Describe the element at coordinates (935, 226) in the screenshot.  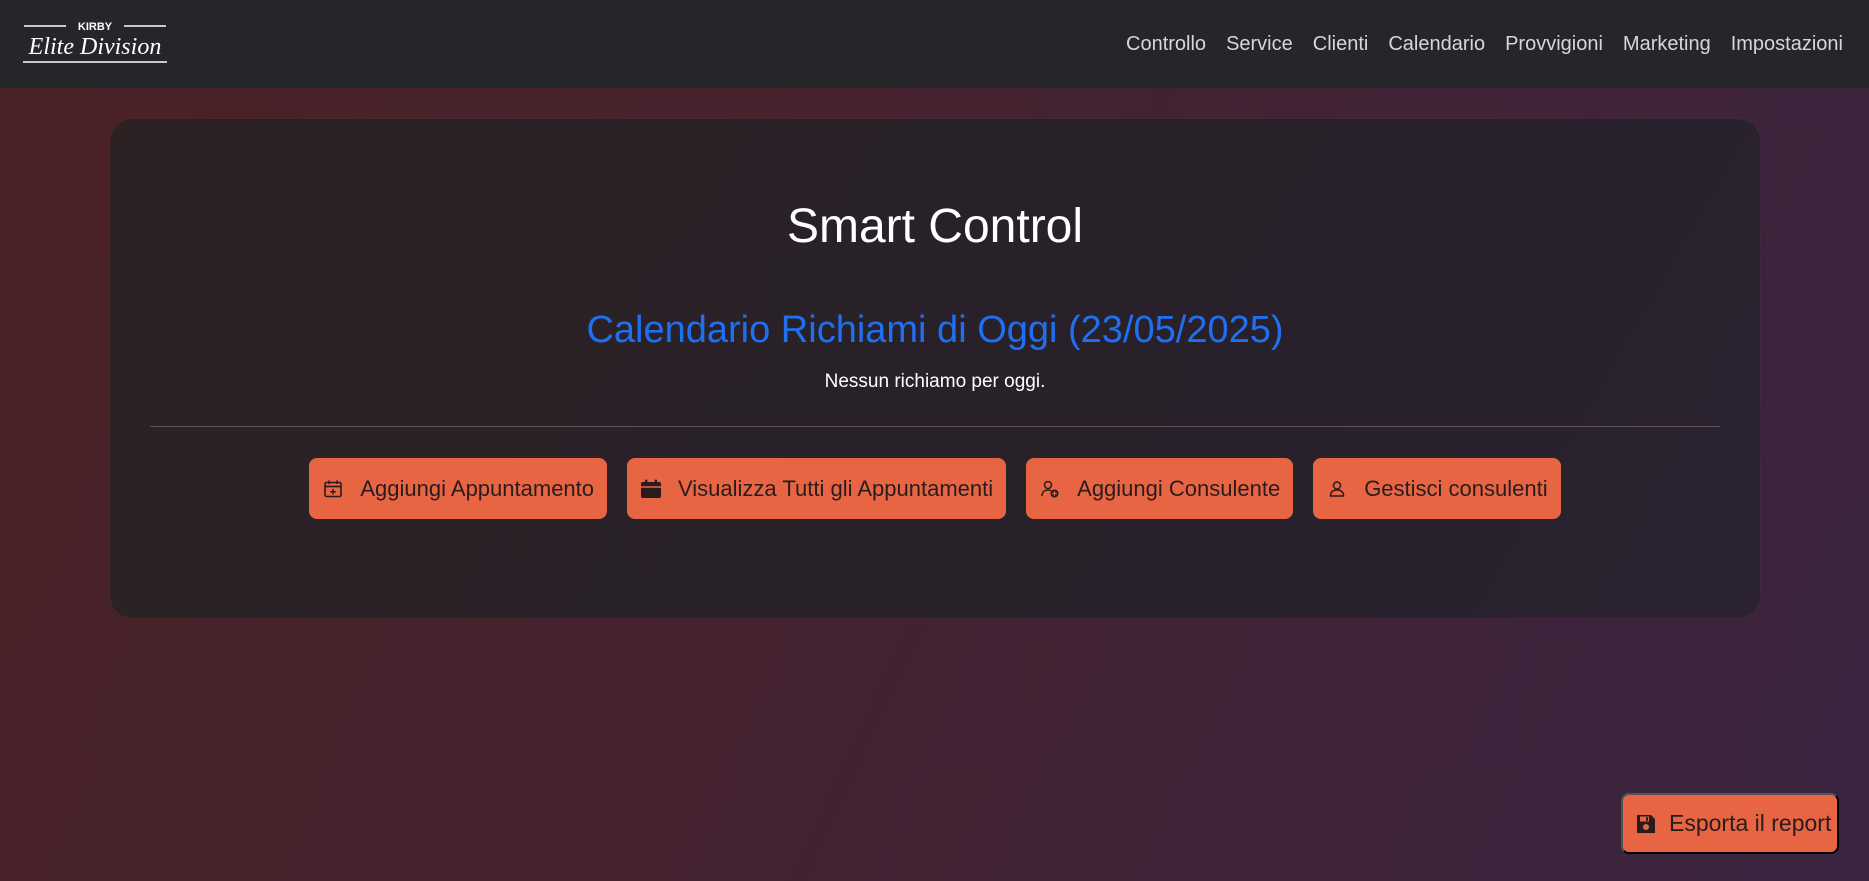
I see `page-title: Smart Control` at that location.